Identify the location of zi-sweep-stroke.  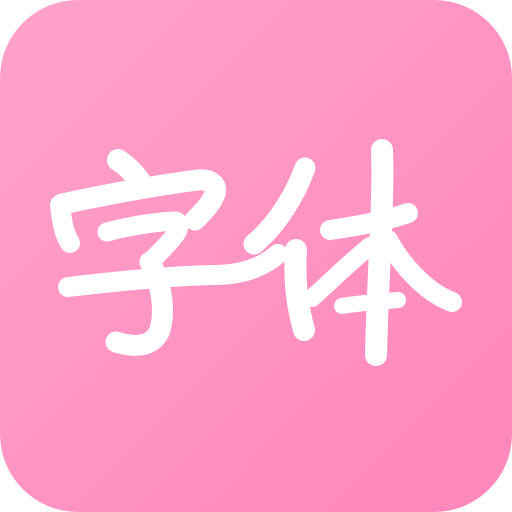
(173, 270).